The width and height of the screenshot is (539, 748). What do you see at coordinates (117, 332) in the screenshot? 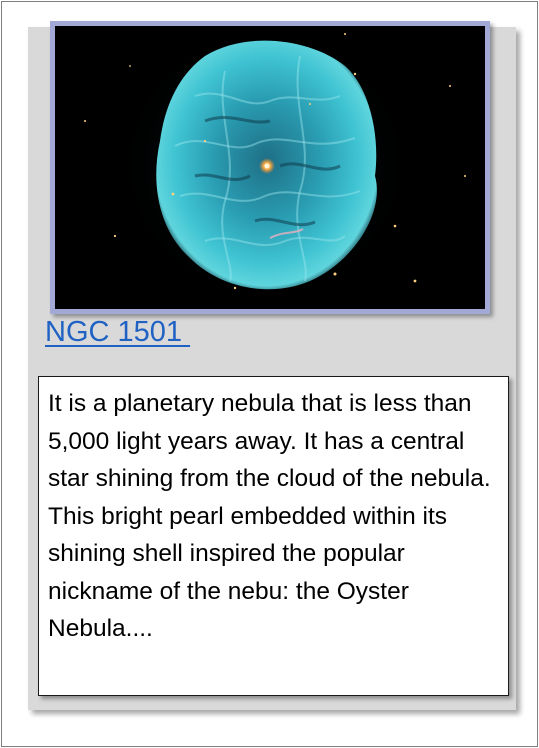
I see `nebula-title-link: NGC 1501` at bounding box center [117, 332].